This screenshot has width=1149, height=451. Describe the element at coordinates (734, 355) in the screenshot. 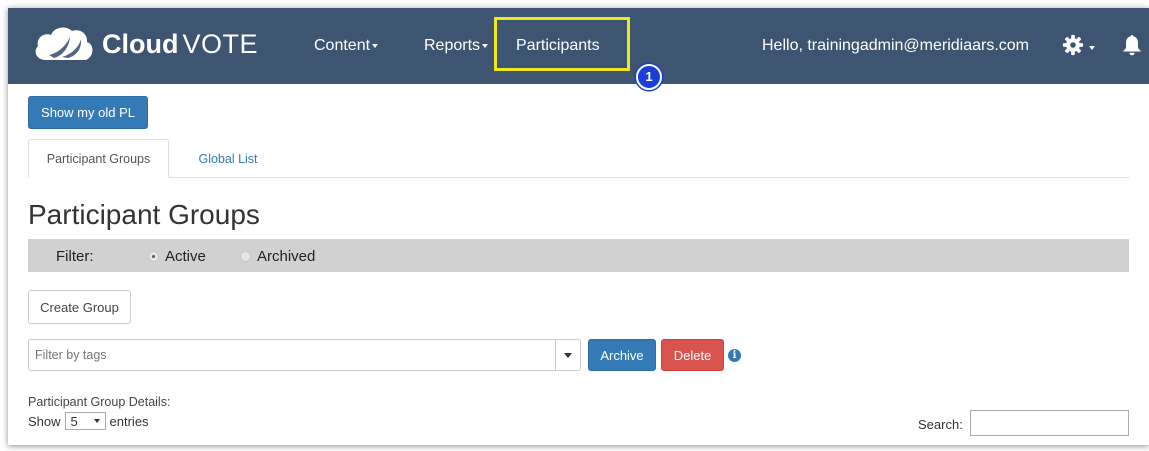

I see `info-icon: i` at that location.